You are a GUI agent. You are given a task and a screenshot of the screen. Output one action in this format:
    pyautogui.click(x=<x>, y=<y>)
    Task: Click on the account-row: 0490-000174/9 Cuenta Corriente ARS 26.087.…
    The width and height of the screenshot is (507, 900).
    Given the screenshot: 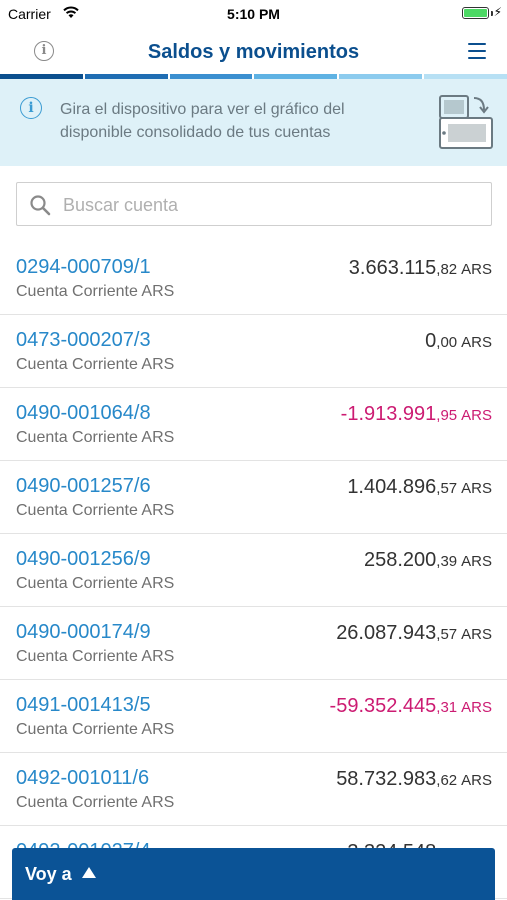 What is the action you would take?
    pyautogui.click(x=253, y=643)
    